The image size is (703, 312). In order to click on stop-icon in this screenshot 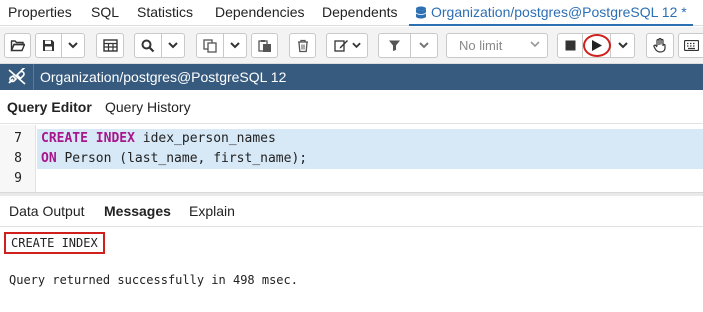, I will do `click(570, 45)`.